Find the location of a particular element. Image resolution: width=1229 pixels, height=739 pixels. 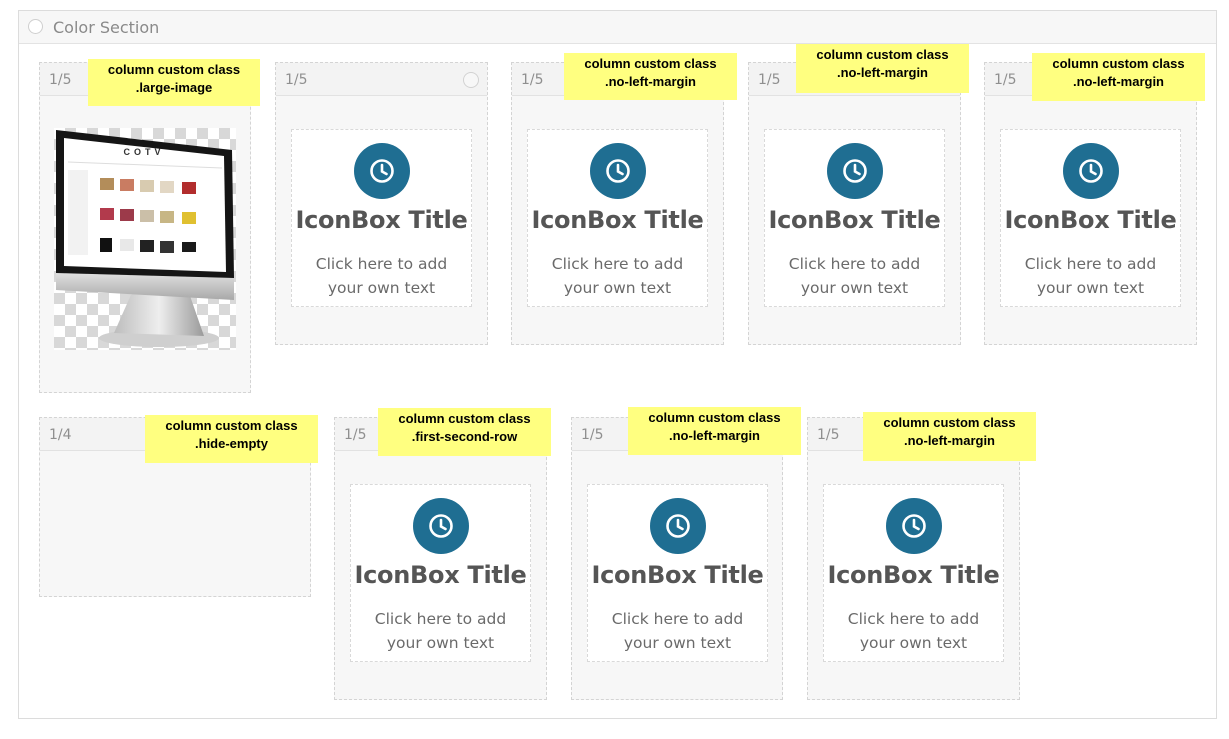

monitor-brand: COTV is located at coordinates (143, 152).